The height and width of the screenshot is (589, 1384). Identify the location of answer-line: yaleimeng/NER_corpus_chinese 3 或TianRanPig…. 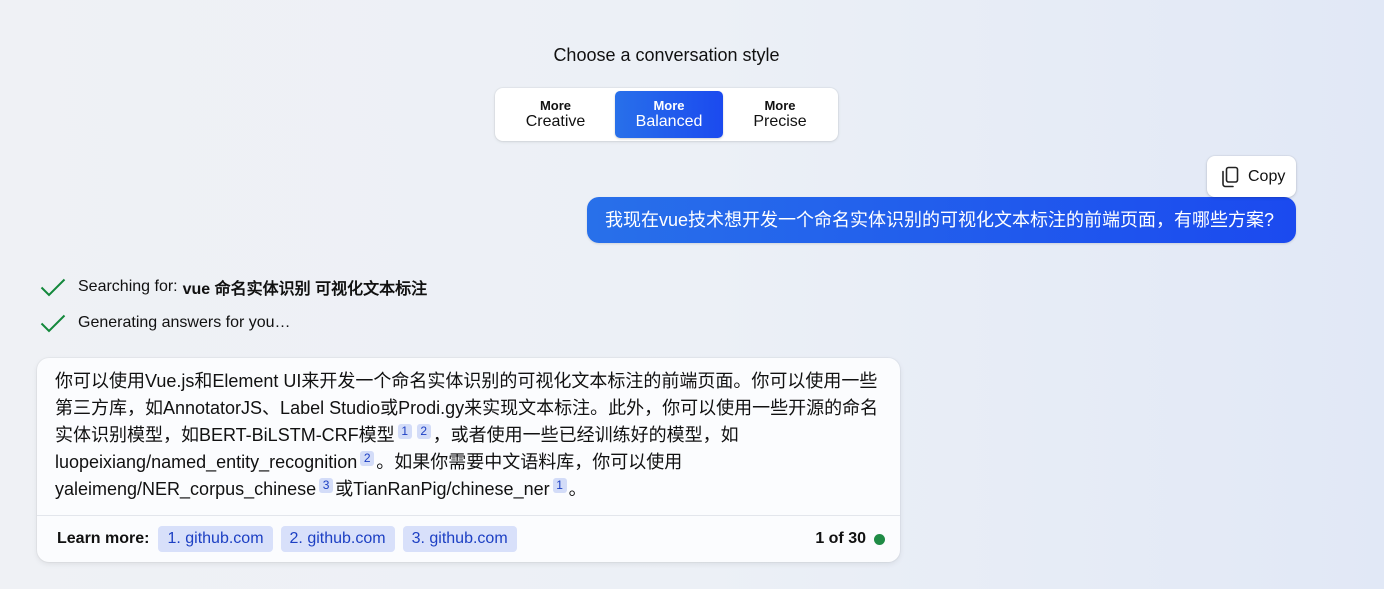
(468, 489).